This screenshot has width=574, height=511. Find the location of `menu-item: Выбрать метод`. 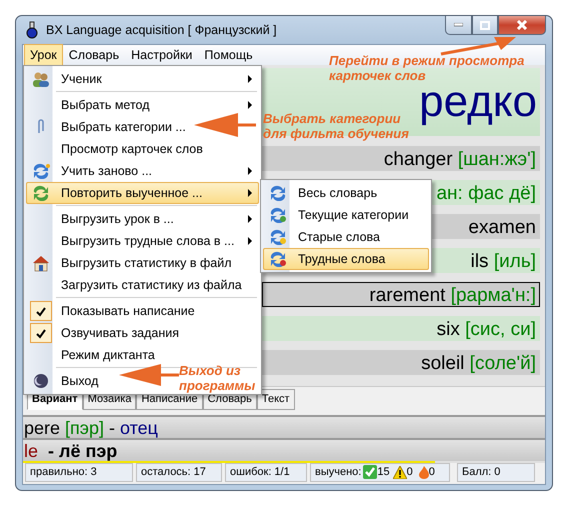

menu-item: Выбрать метод is located at coordinates (102, 105).